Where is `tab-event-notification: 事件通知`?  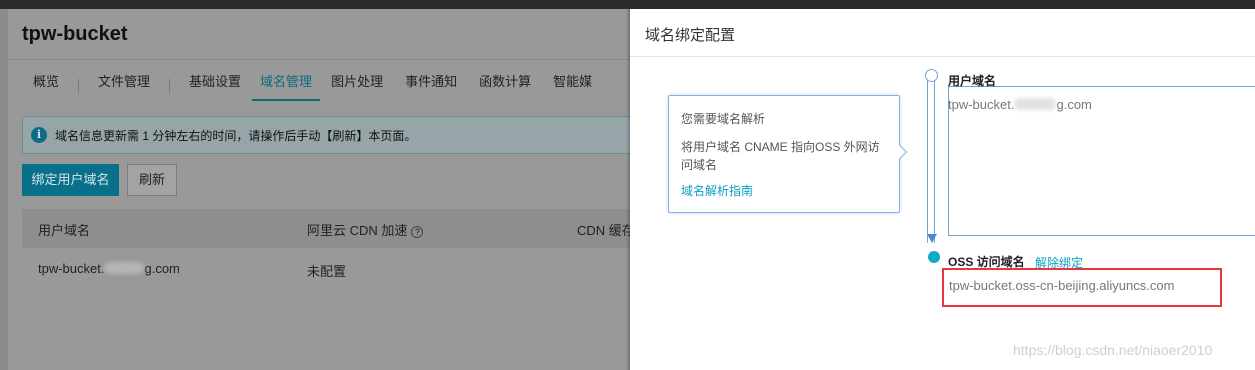
tab-event-notification: 事件通知 is located at coordinates (431, 86).